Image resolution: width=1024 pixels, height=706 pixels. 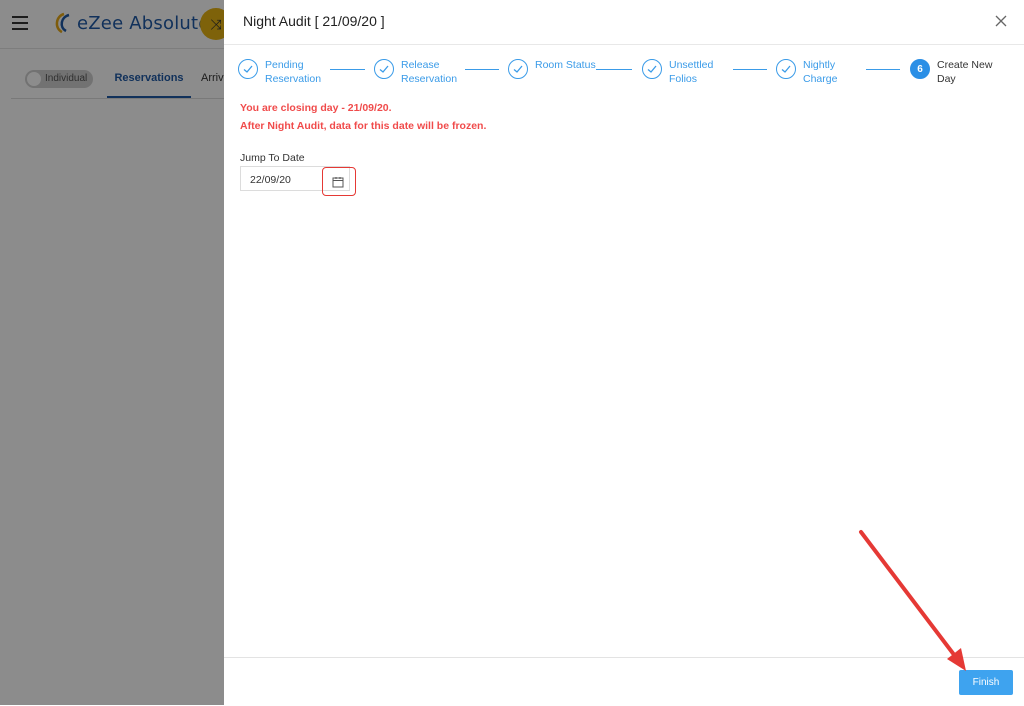 What do you see at coordinates (965, 72) in the screenshot?
I see `step-label: Create New Day` at bounding box center [965, 72].